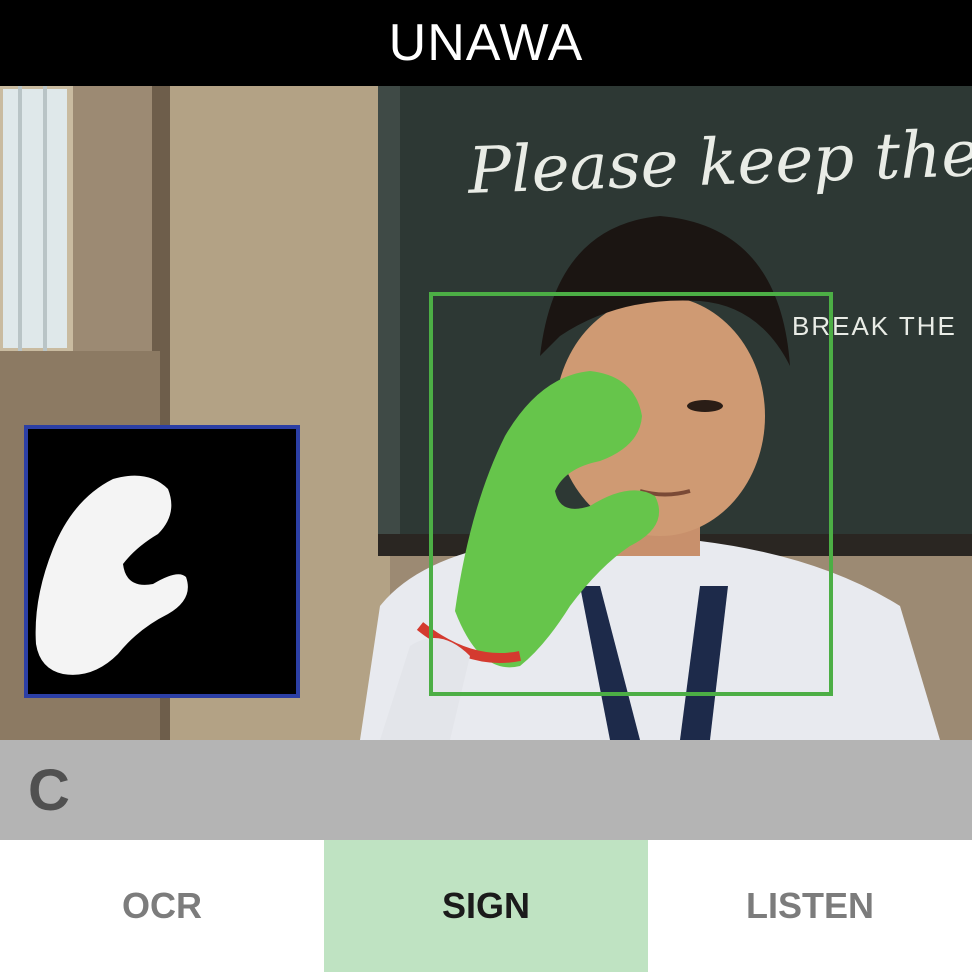 This screenshot has width=972, height=972. Describe the element at coordinates (49, 790) in the screenshot. I see `recognized-letter: C` at that location.